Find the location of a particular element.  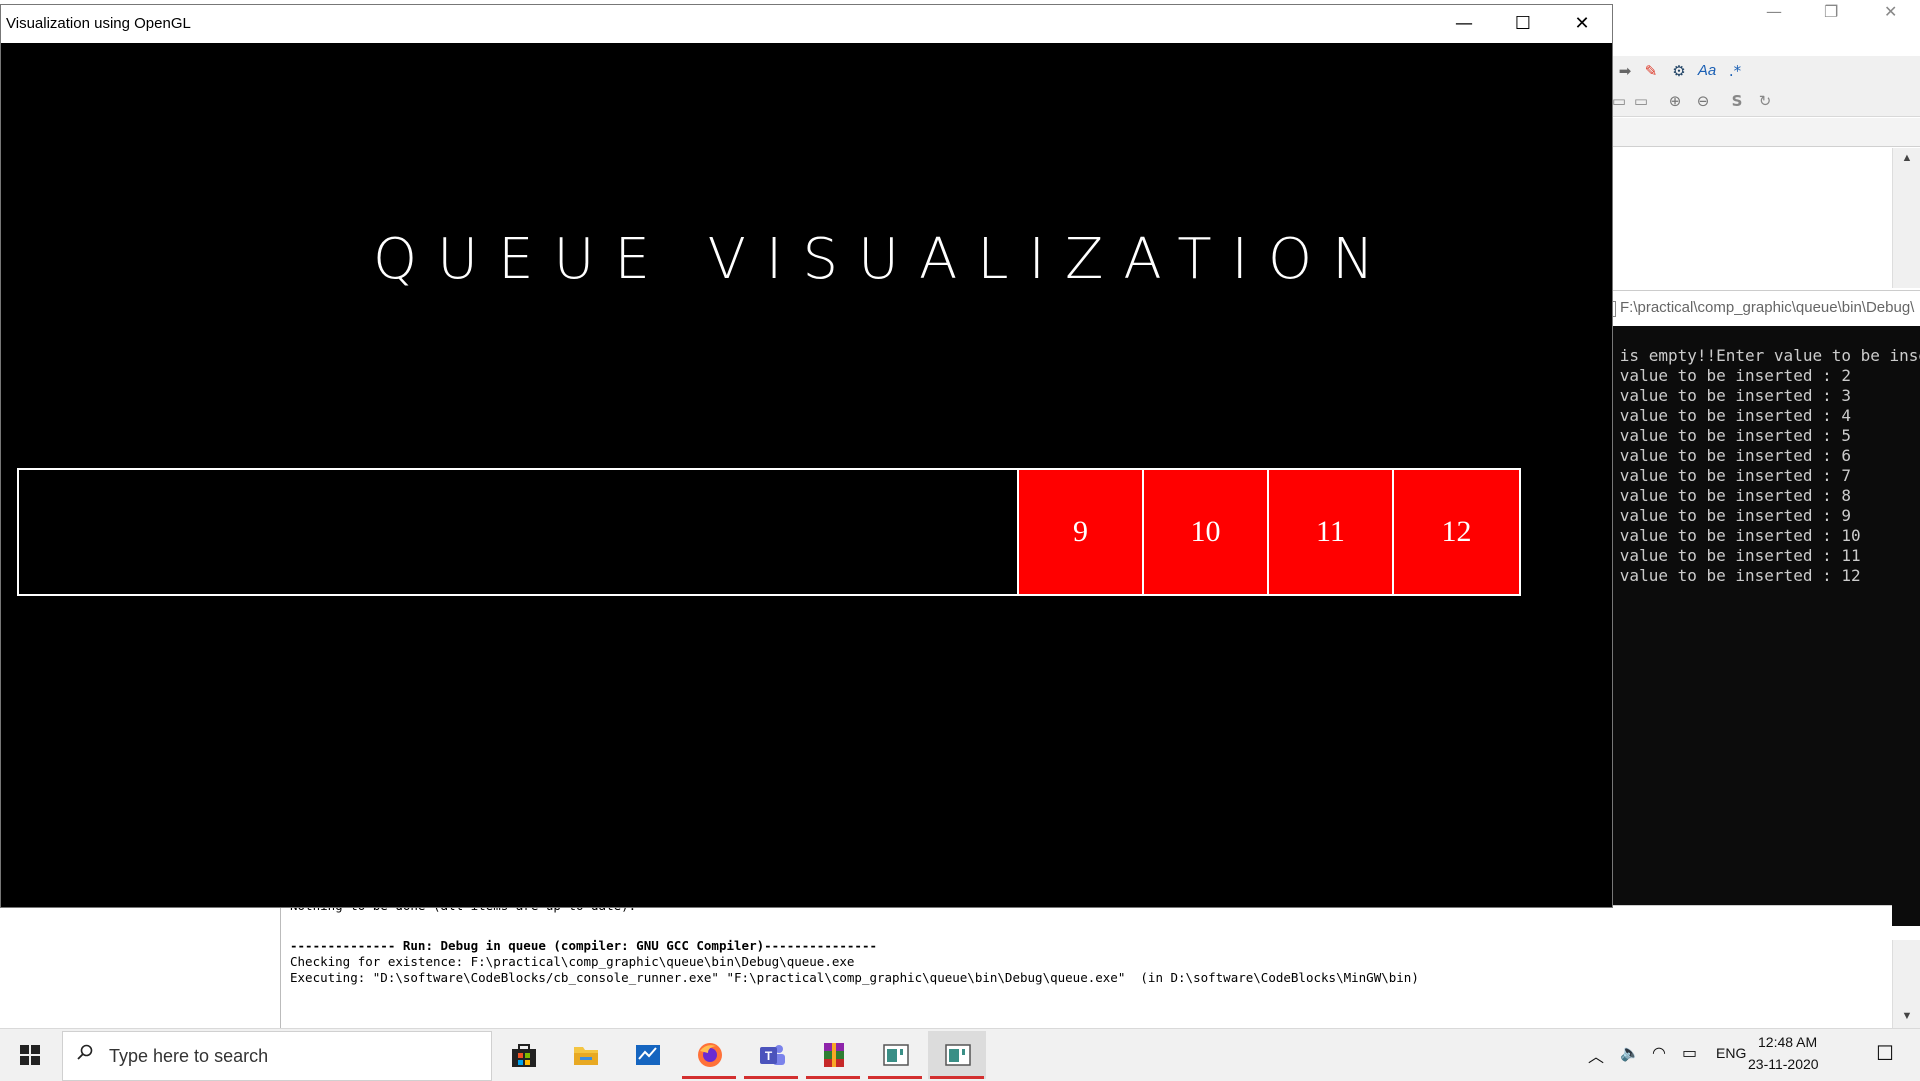

replace-icon: ⚙ is located at coordinates (1679, 71).